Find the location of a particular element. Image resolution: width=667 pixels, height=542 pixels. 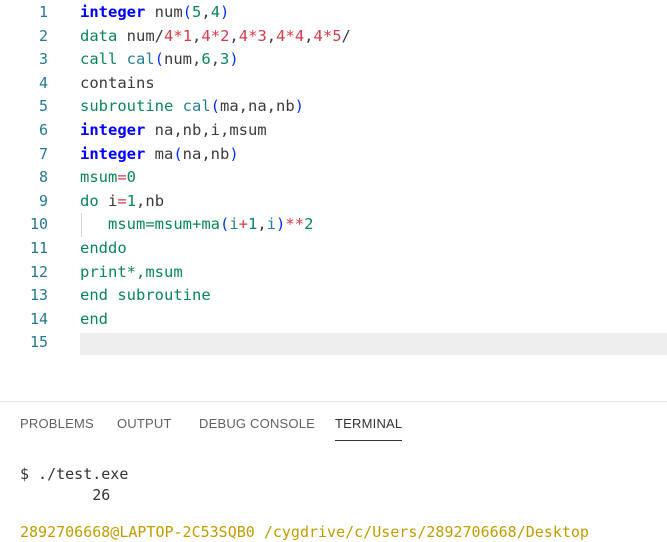

tab-terminal: TERMINAL is located at coordinates (369, 427).